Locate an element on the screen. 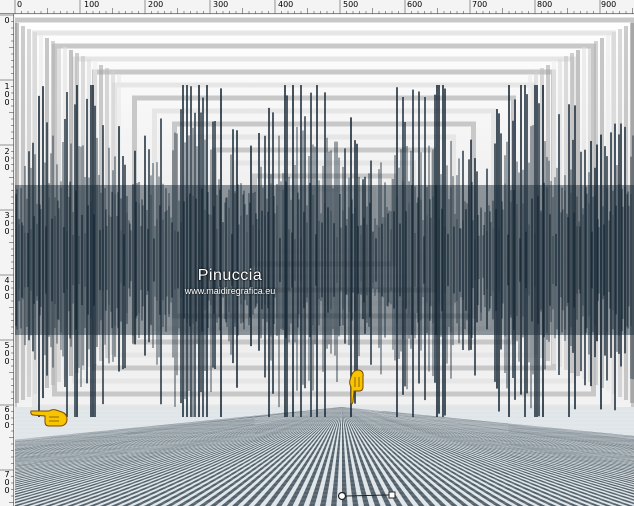  ruler-top-label: 700 is located at coordinates (480, 4).